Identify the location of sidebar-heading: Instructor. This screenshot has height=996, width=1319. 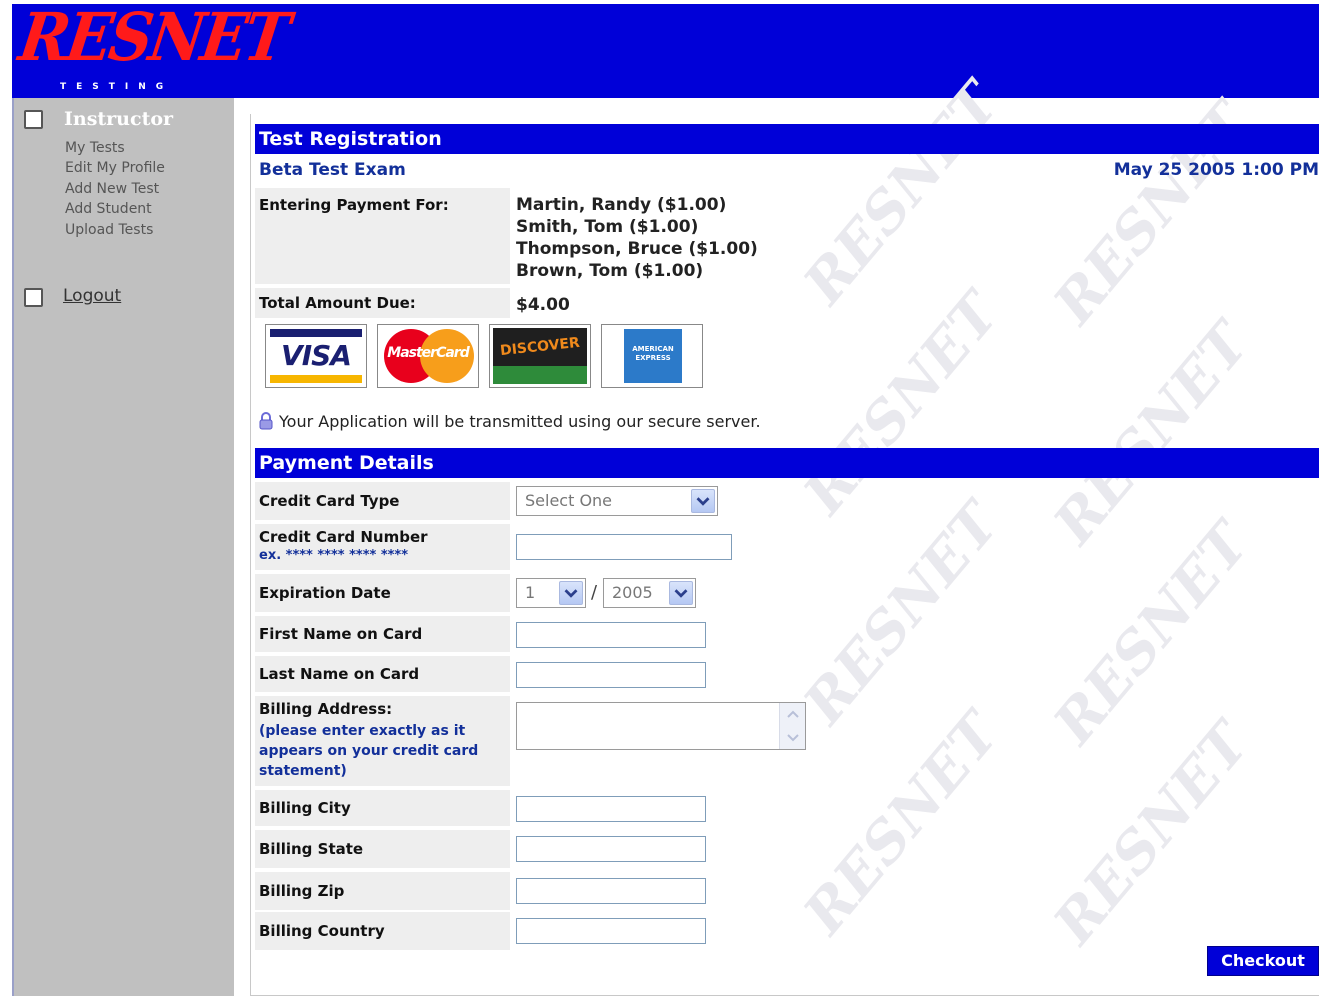
(119, 119).